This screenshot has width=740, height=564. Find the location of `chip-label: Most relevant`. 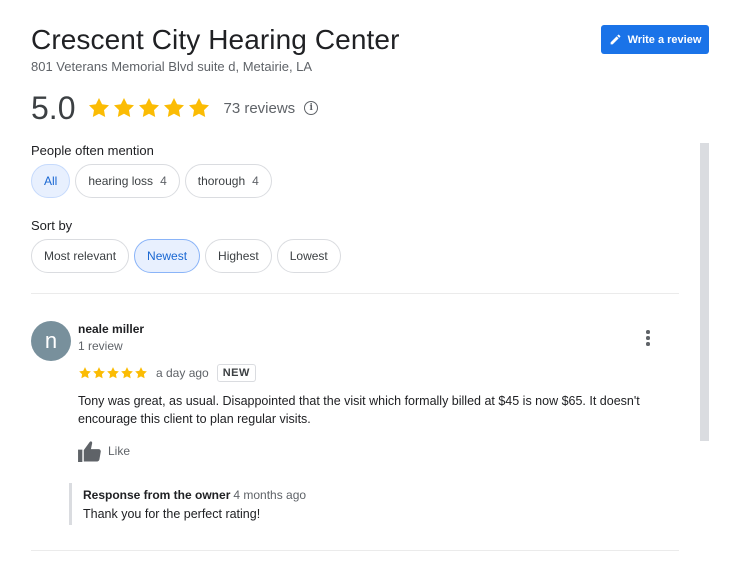

chip-label: Most relevant is located at coordinates (80, 256).